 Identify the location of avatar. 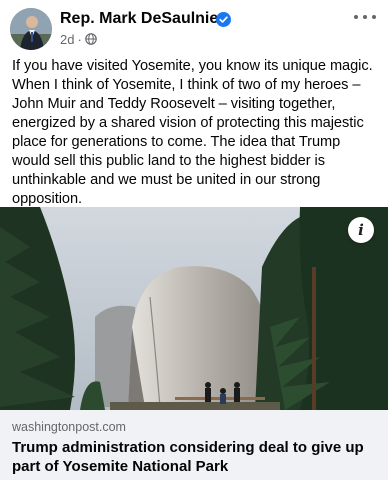
(31, 29).